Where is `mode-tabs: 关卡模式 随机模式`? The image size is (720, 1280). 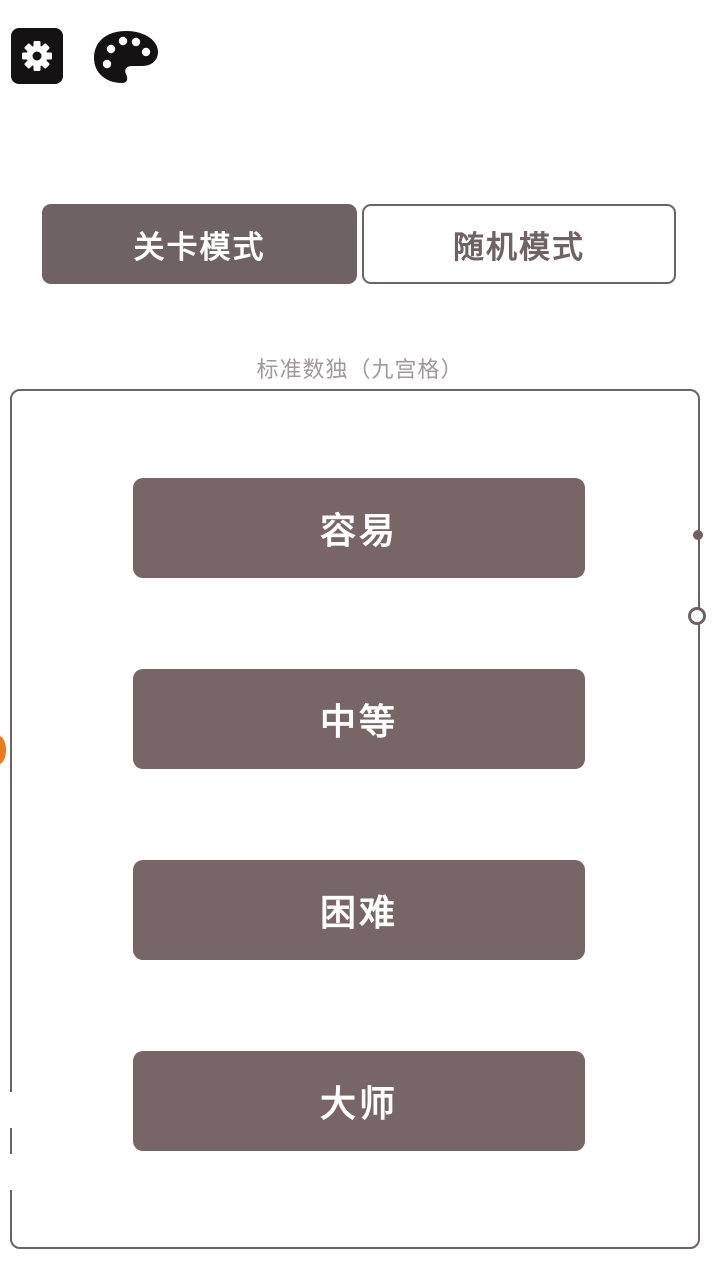
mode-tabs: 关卡模式 随机模式 is located at coordinates (359, 244).